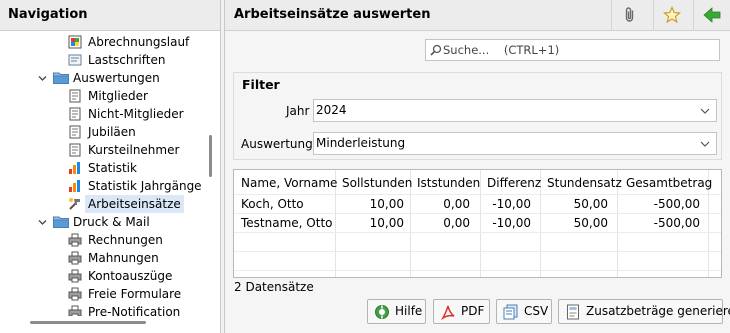  Describe the element at coordinates (448, 312) in the screenshot. I see `pdf-icon` at that location.